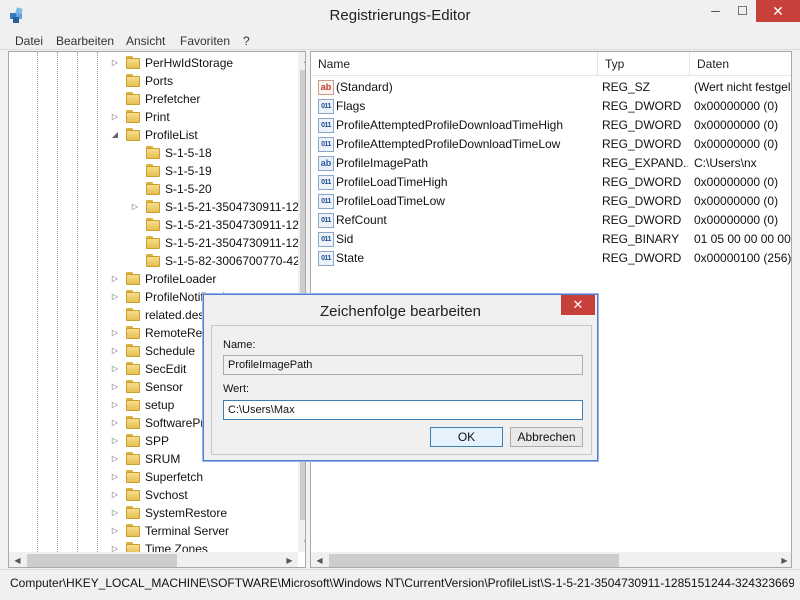  What do you see at coordinates (551, 220) in the screenshot?
I see `value-row: 011 RefCount REG_DWORD 0x00000000 (0)` at bounding box center [551, 220].